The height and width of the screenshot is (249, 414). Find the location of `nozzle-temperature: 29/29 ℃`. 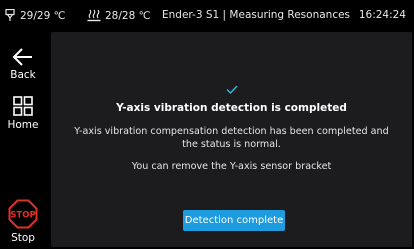

nozzle-temperature: 29/29 ℃ is located at coordinates (34, 15).